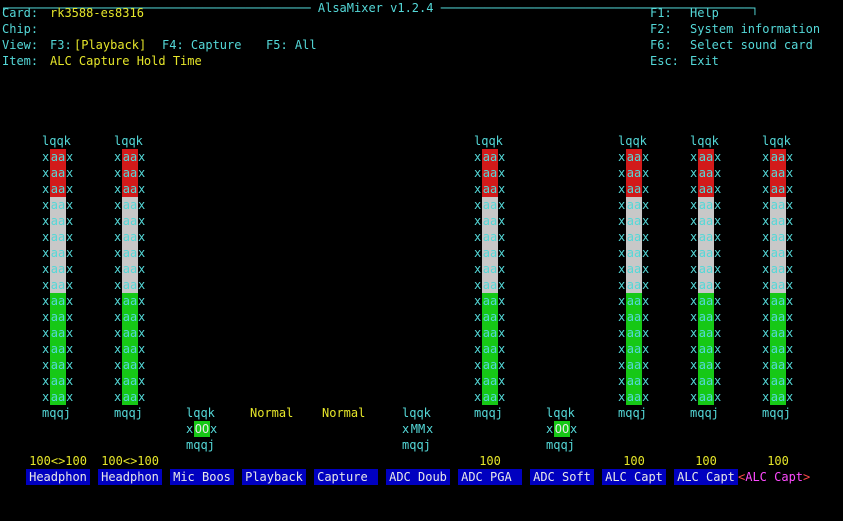  I want to click on card-value: rk3588-es8316, so click(97, 13).